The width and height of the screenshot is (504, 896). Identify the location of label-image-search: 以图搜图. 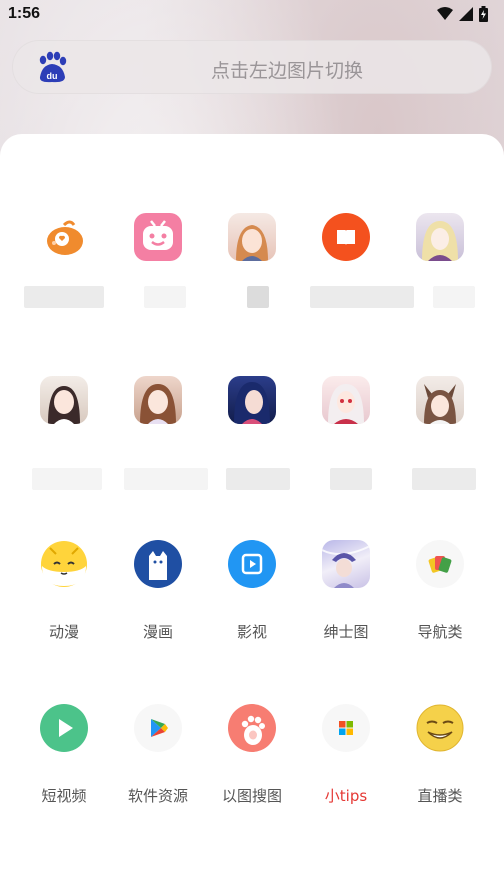
(251, 796).